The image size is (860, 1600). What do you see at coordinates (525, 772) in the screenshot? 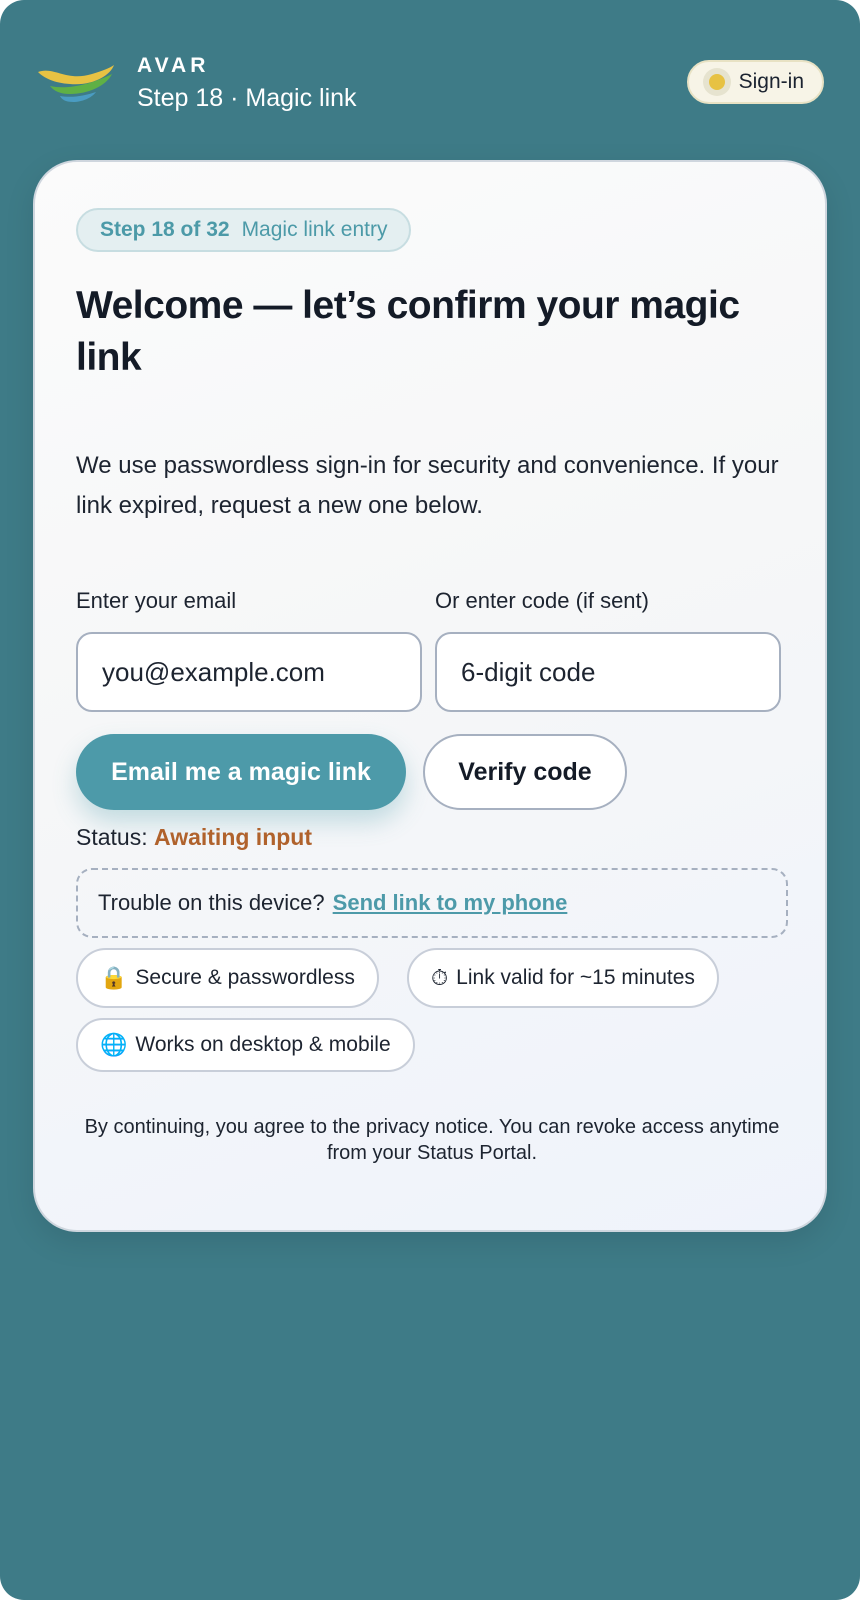
I see `verify-code-button: Verify code` at bounding box center [525, 772].